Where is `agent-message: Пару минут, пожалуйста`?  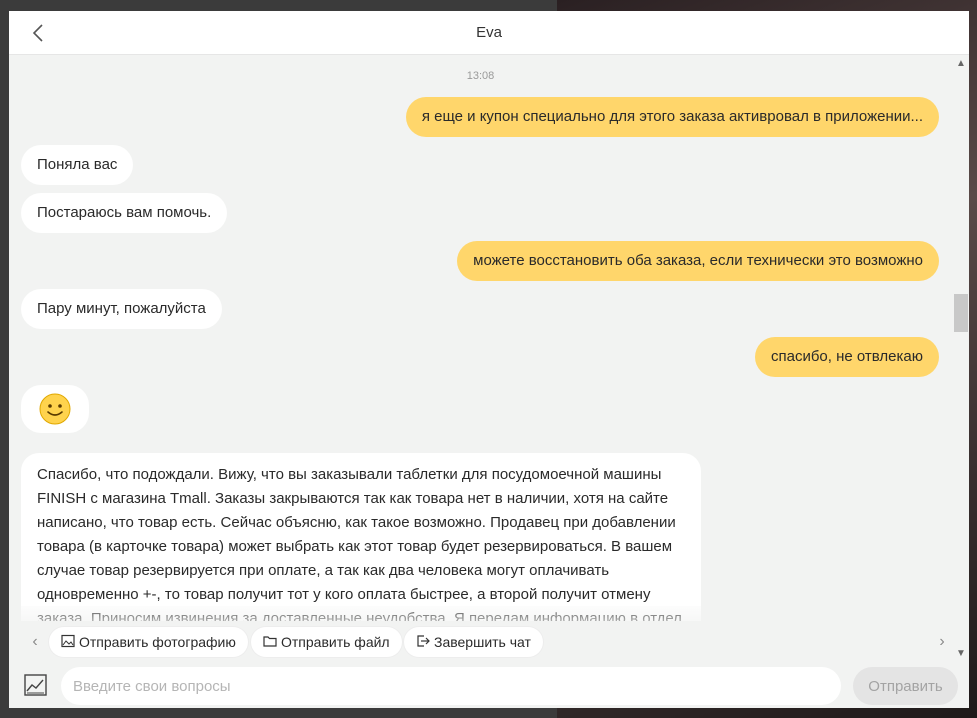 agent-message: Пару минут, пожалуйста is located at coordinates (121, 309).